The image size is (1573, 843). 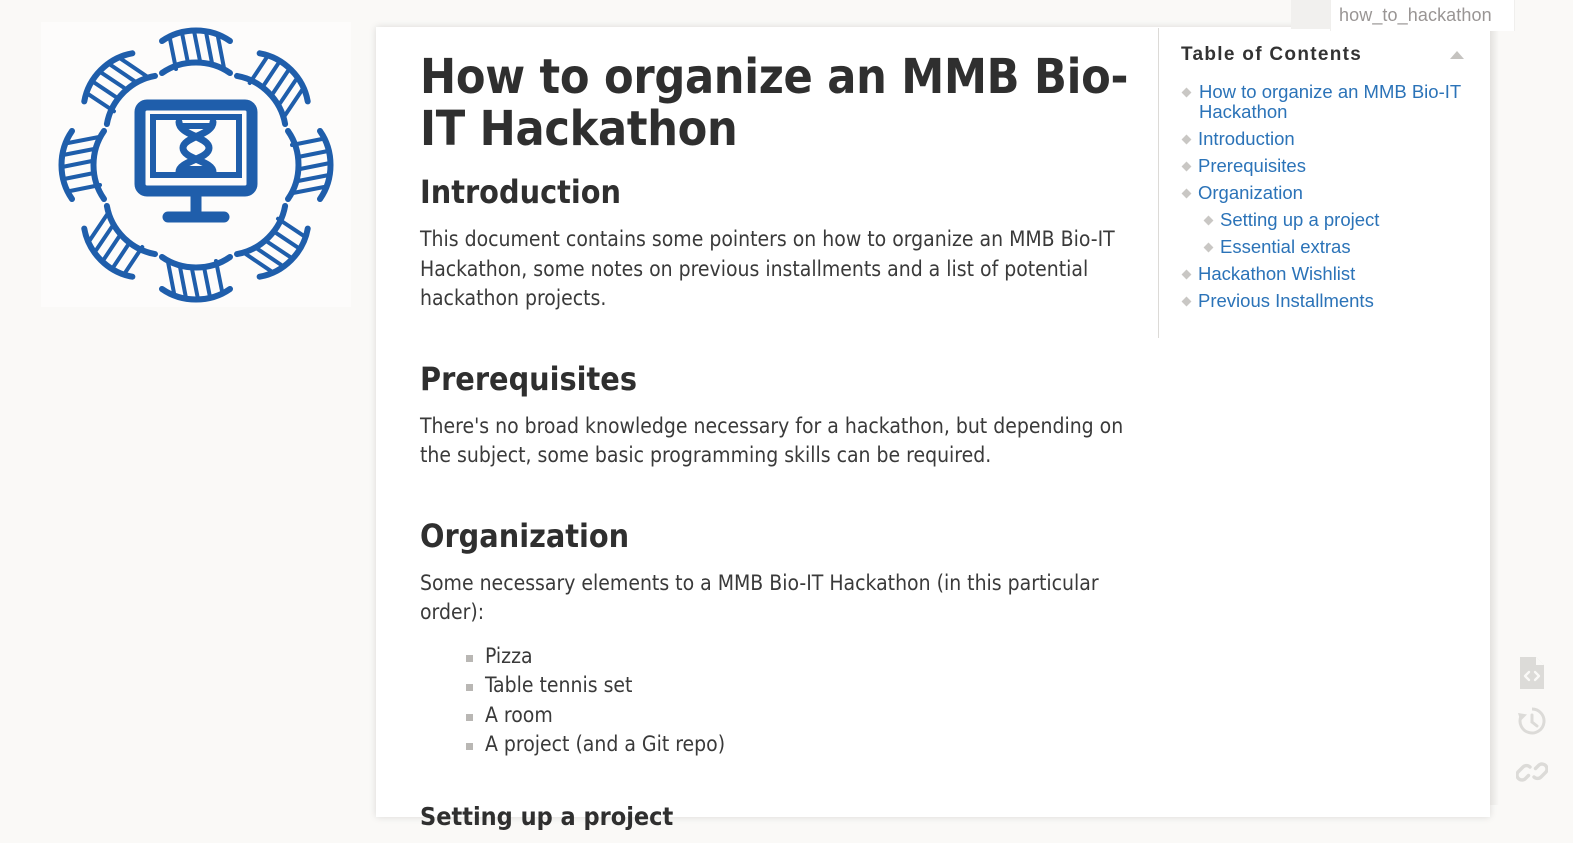 What do you see at coordinates (559, 685) in the screenshot?
I see `list-item-label: Table tennis set` at bounding box center [559, 685].